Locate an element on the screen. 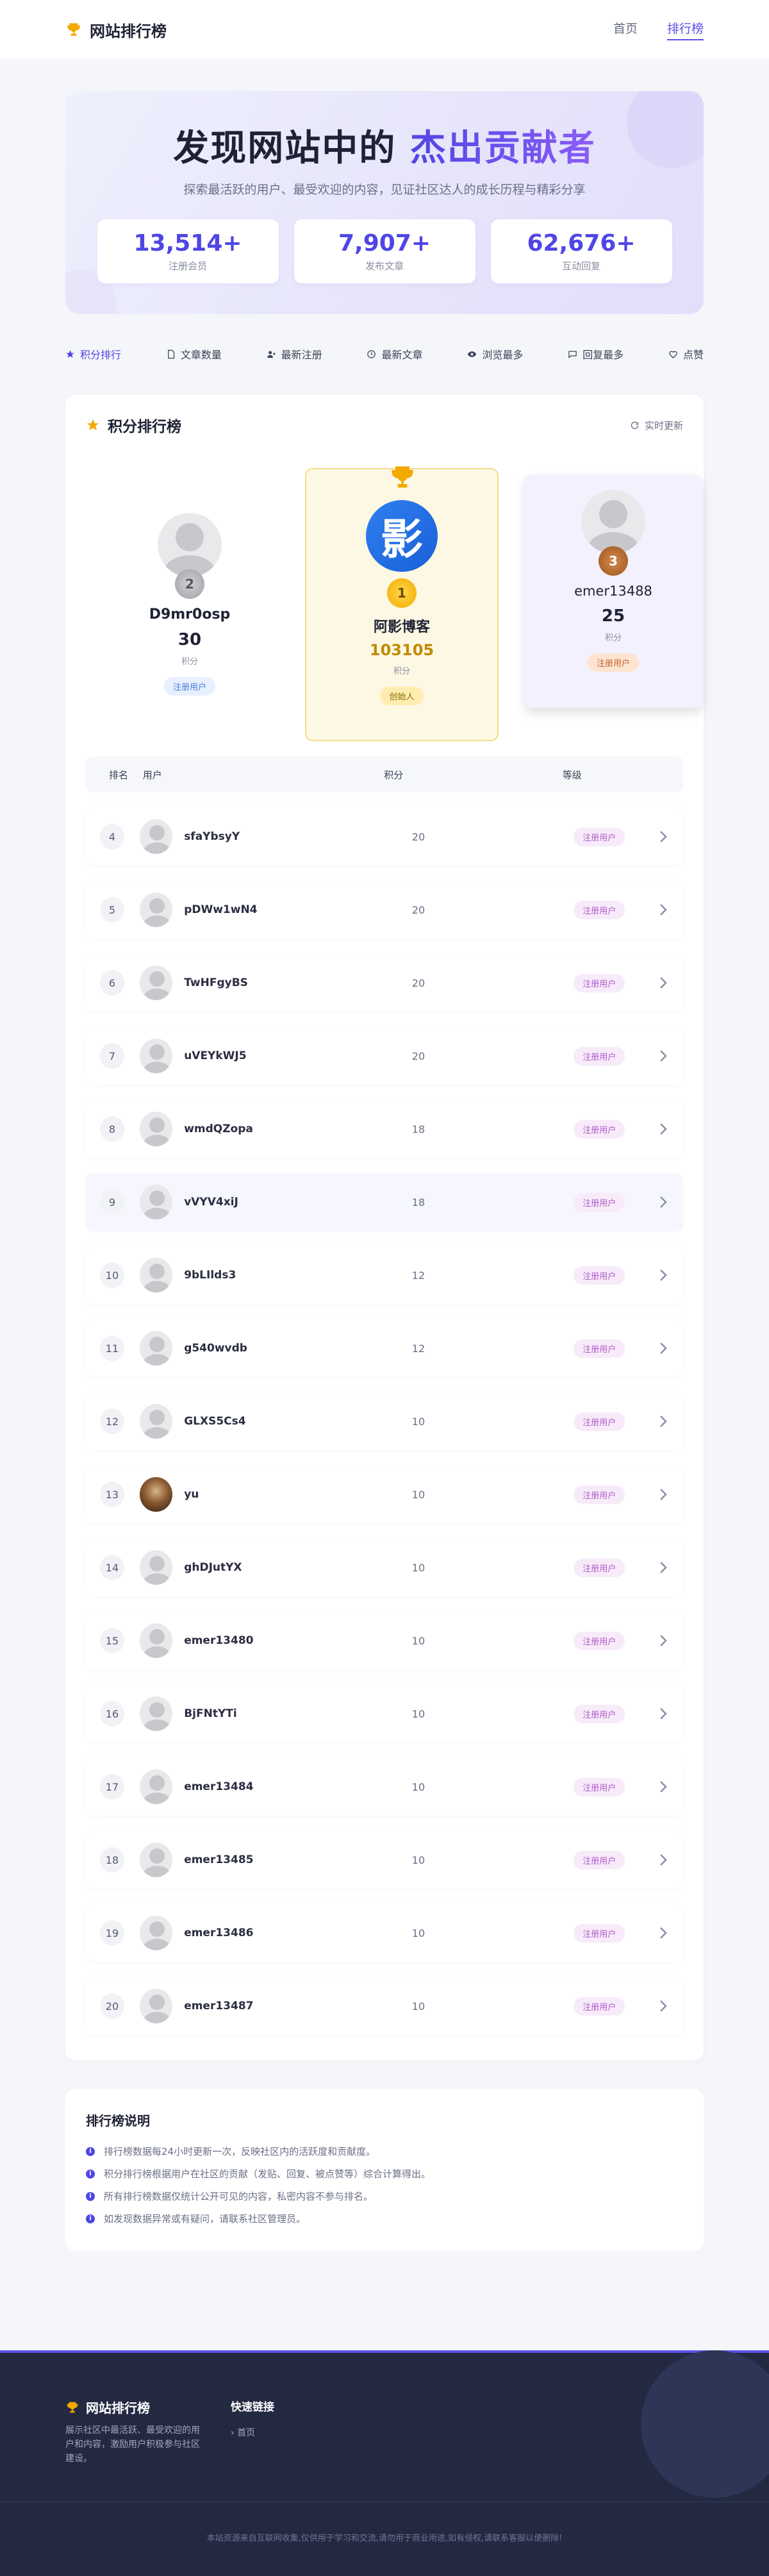 This screenshot has height=2576, width=769. podium-score: 30 is located at coordinates (190, 639).